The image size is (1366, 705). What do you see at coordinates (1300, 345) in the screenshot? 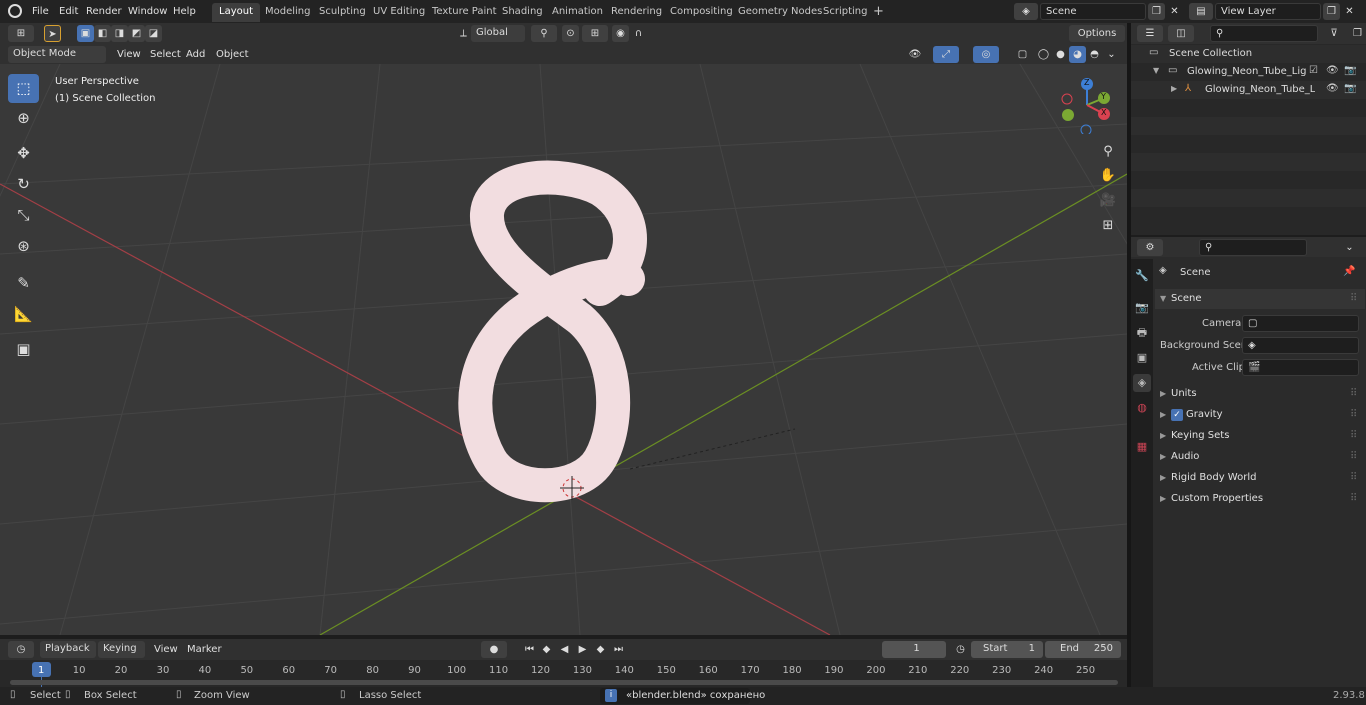
I see `background-scene-field: ◈` at bounding box center [1300, 345].